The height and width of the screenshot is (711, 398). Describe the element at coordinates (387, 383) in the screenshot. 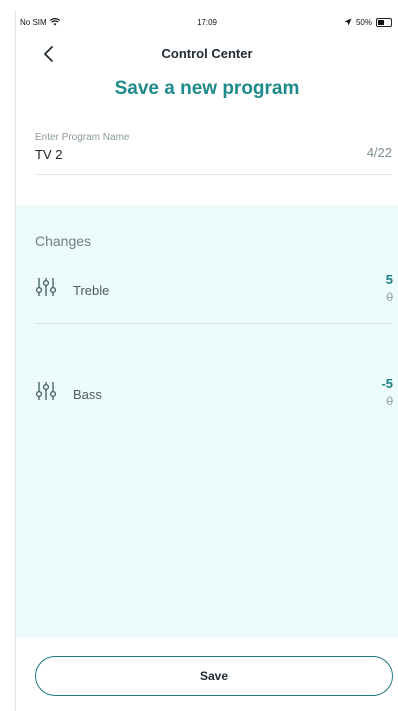

I see `new-value: -5` at that location.